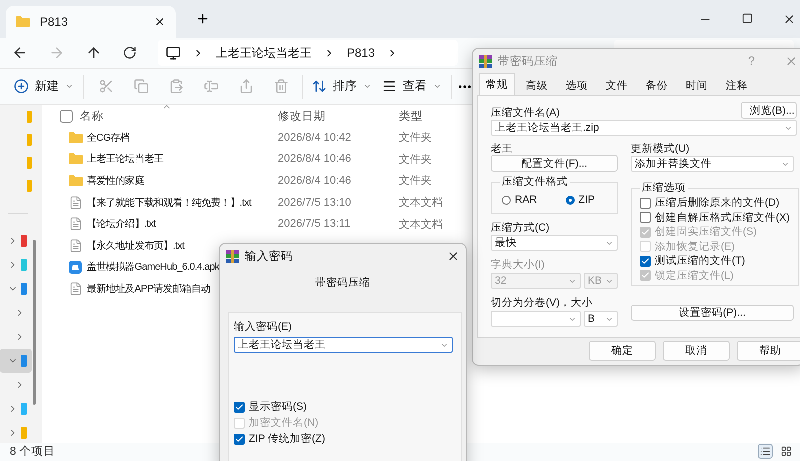 The image size is (800, 461). I want to click on checkbox-option: 创建自解压格式压缩文件(X), so click(715, 217).